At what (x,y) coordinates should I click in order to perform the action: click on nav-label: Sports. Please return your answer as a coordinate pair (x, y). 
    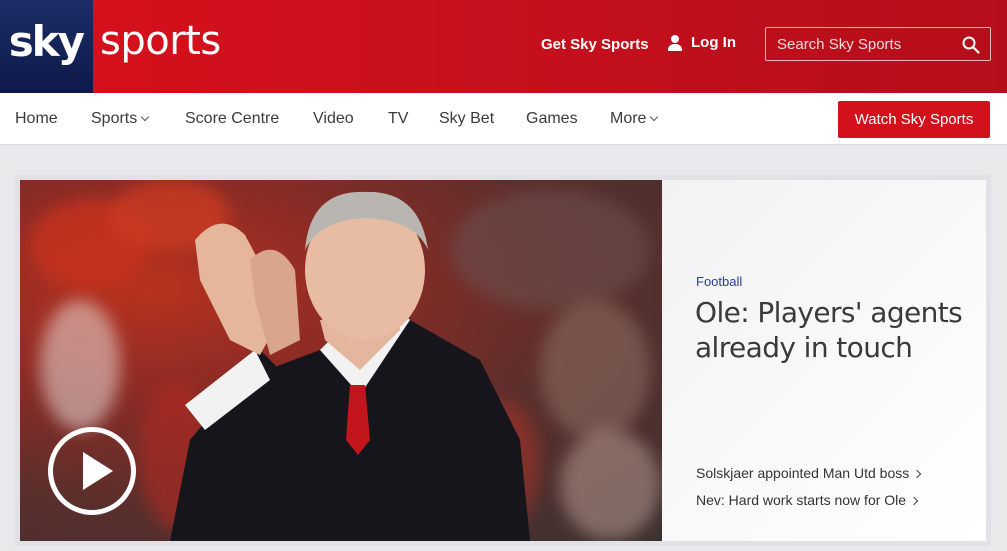
    Looking at the image, I should click on (114, 118).